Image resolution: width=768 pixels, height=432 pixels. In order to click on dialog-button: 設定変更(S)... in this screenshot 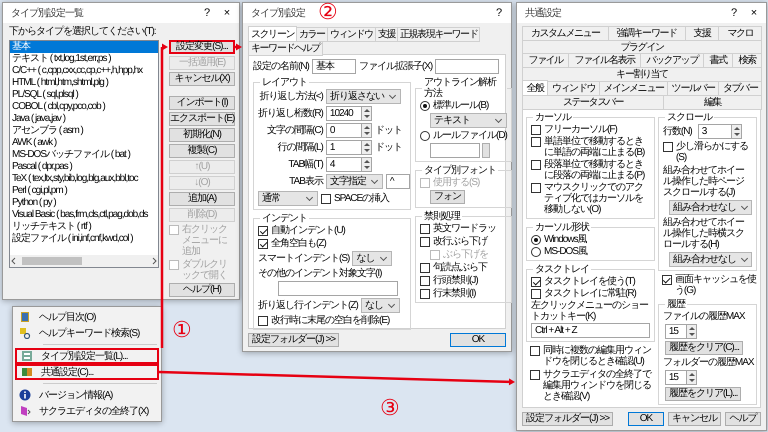, I will do `click(202, 47)`.